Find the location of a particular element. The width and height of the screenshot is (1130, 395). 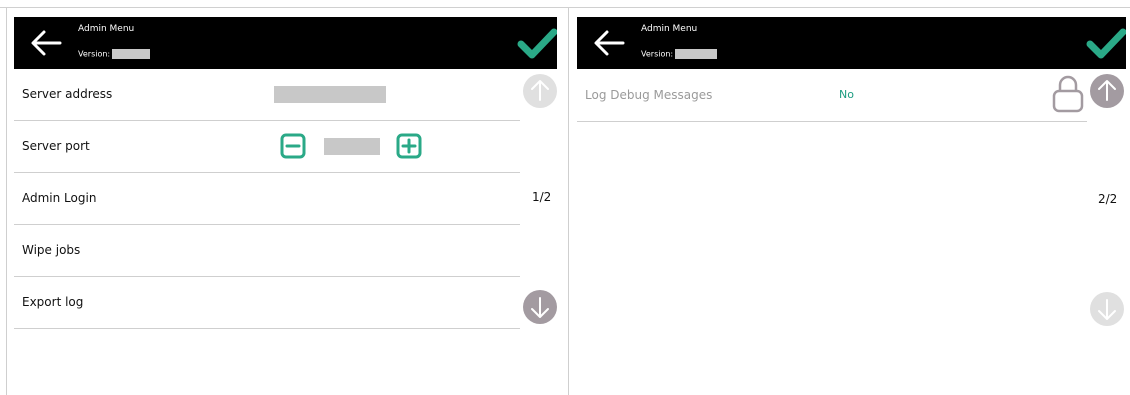

top-border is located at coordinates (565, 4).